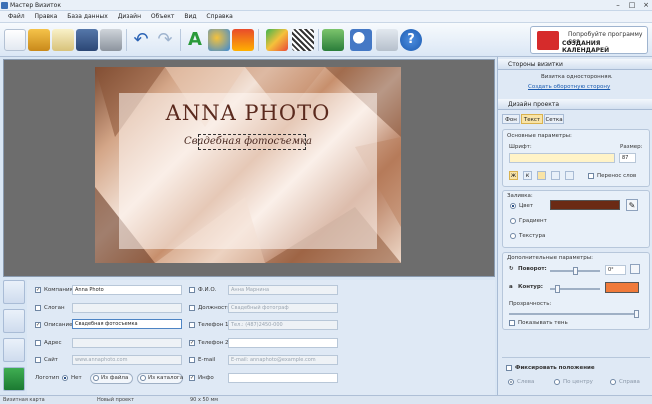  What do you see at coordinates (303, 40) in the screenshot?
I see `qr-code-icon` at bounding box center [303, 40].